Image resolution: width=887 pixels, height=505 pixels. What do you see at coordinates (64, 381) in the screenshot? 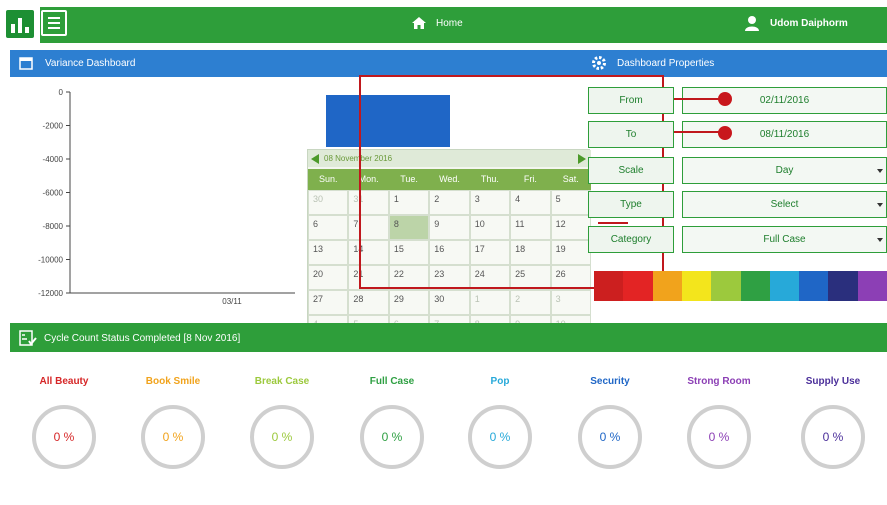
I see `category-label: All Beauty` at bounding box center [64, 381].